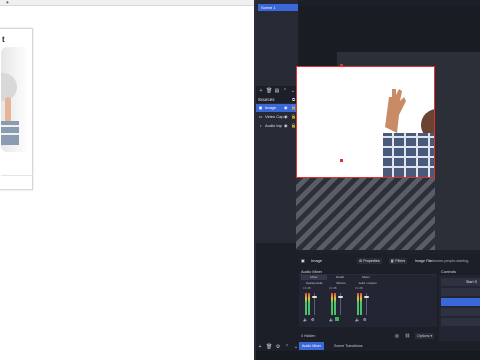  What do you see at coordinates (337, 319) in the screenshot?
I see `channel-active-indicator` at bounding box center [337, 319].